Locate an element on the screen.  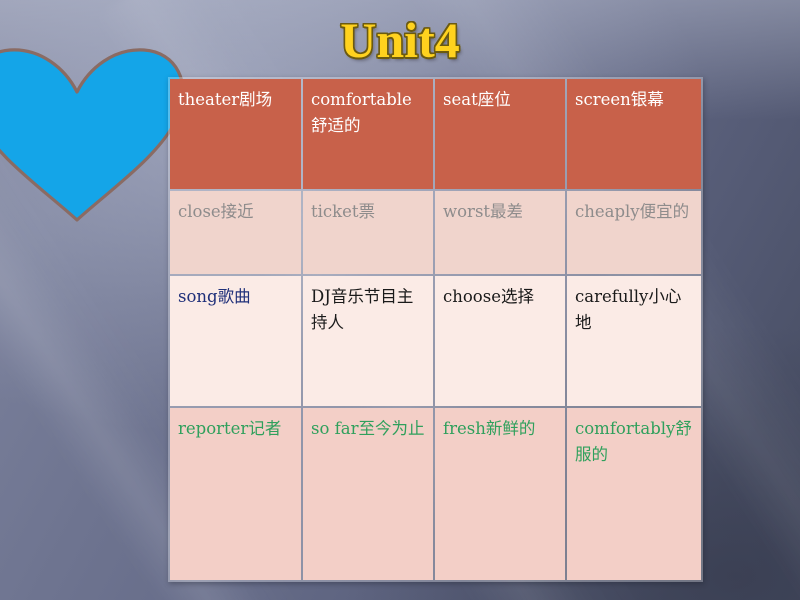
table-cell: seat座位 is located at coordinates (500, 134).